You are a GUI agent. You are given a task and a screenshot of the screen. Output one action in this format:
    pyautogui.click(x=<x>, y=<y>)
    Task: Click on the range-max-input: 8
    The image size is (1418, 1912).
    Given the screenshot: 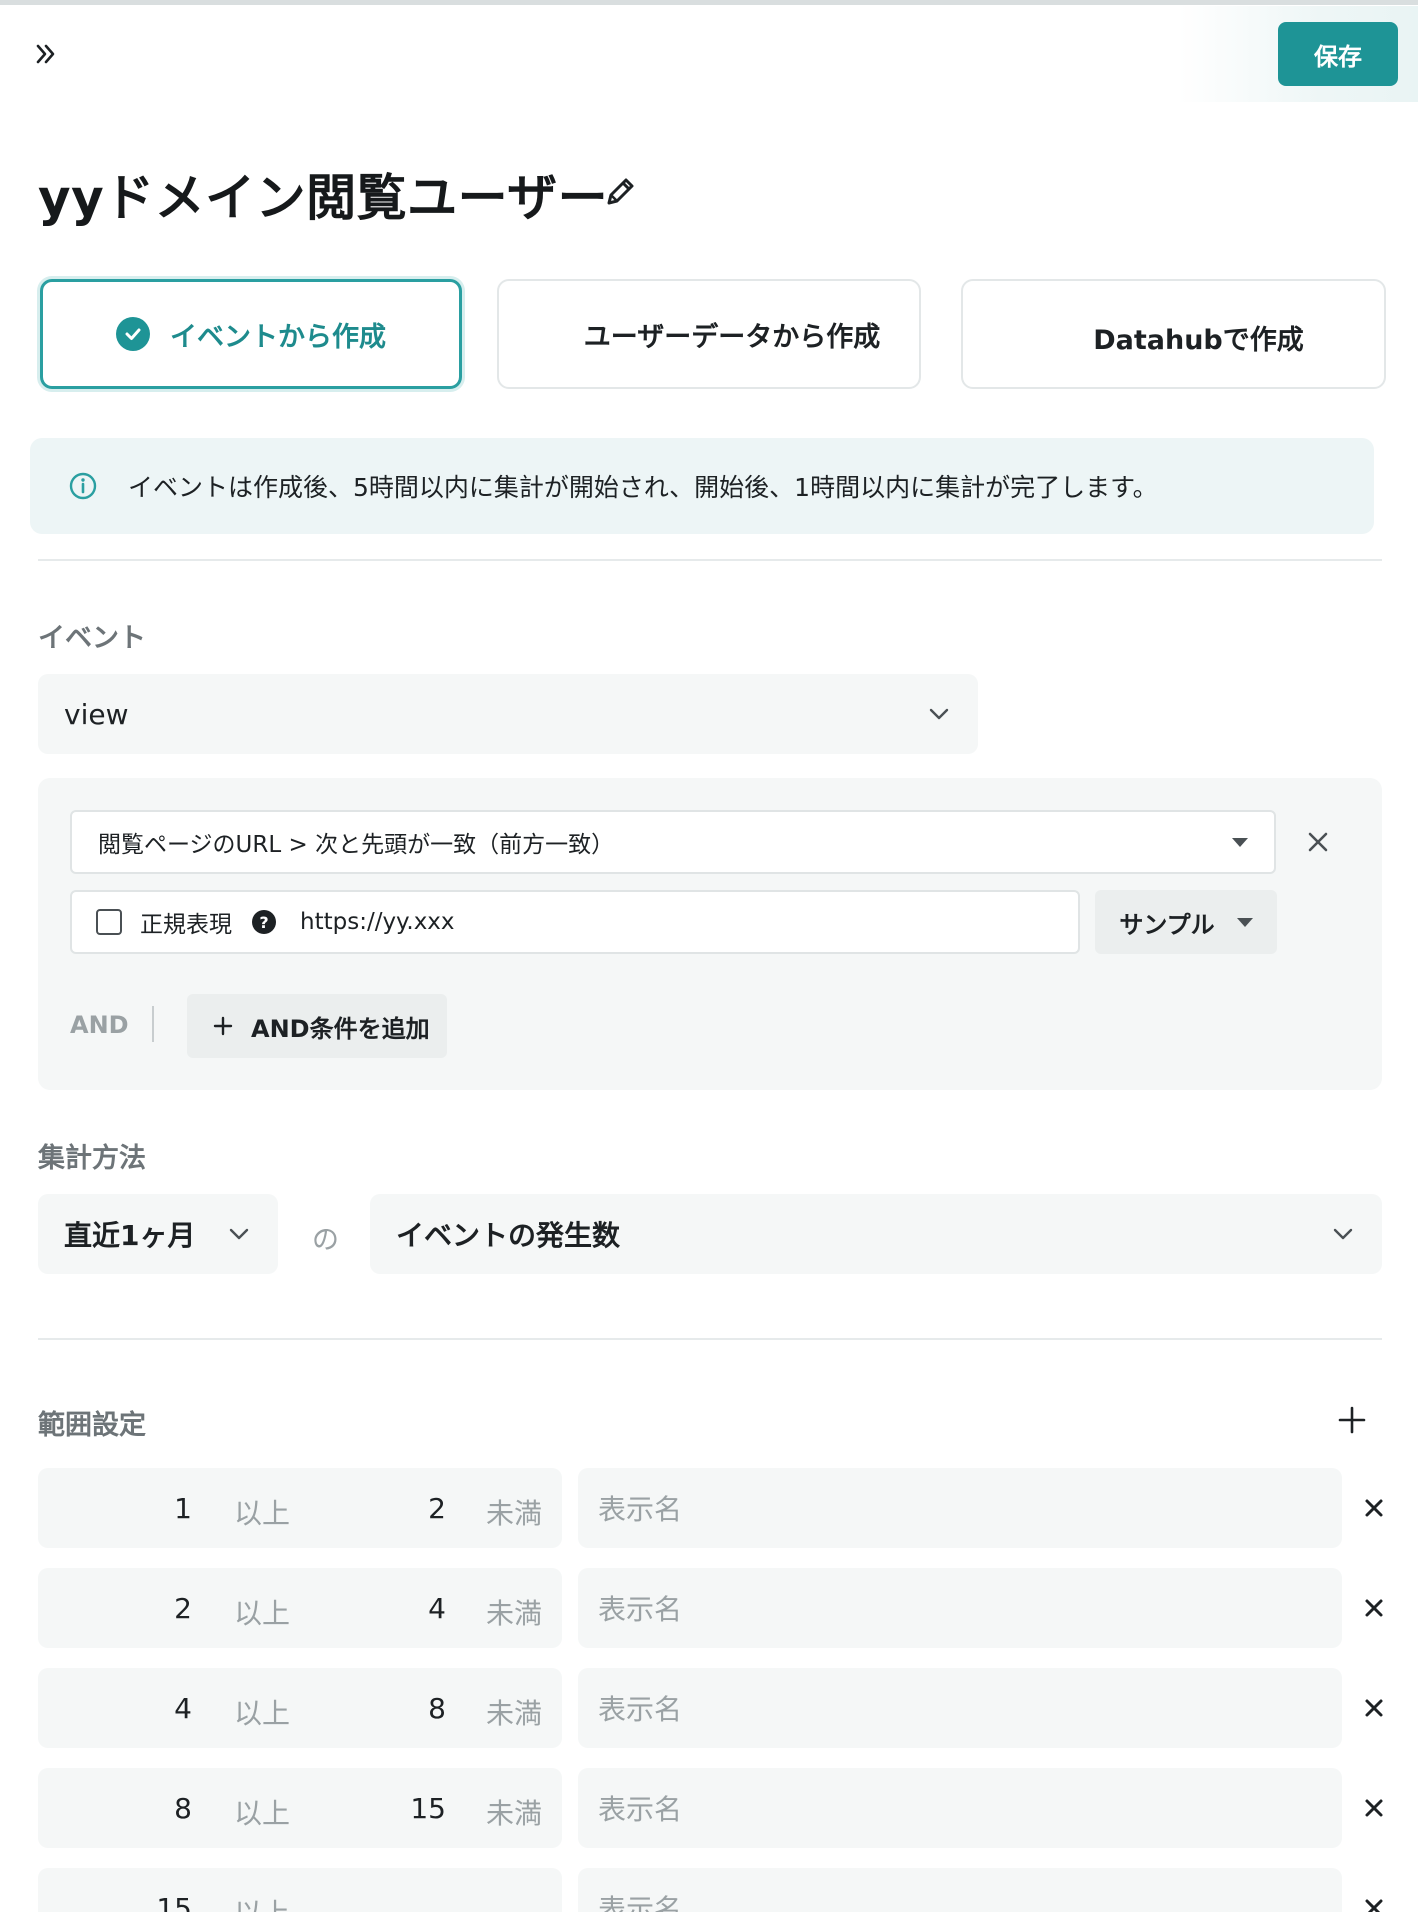 What is the action you would take?
    pyautogui.click(x=437, y=1708)
    